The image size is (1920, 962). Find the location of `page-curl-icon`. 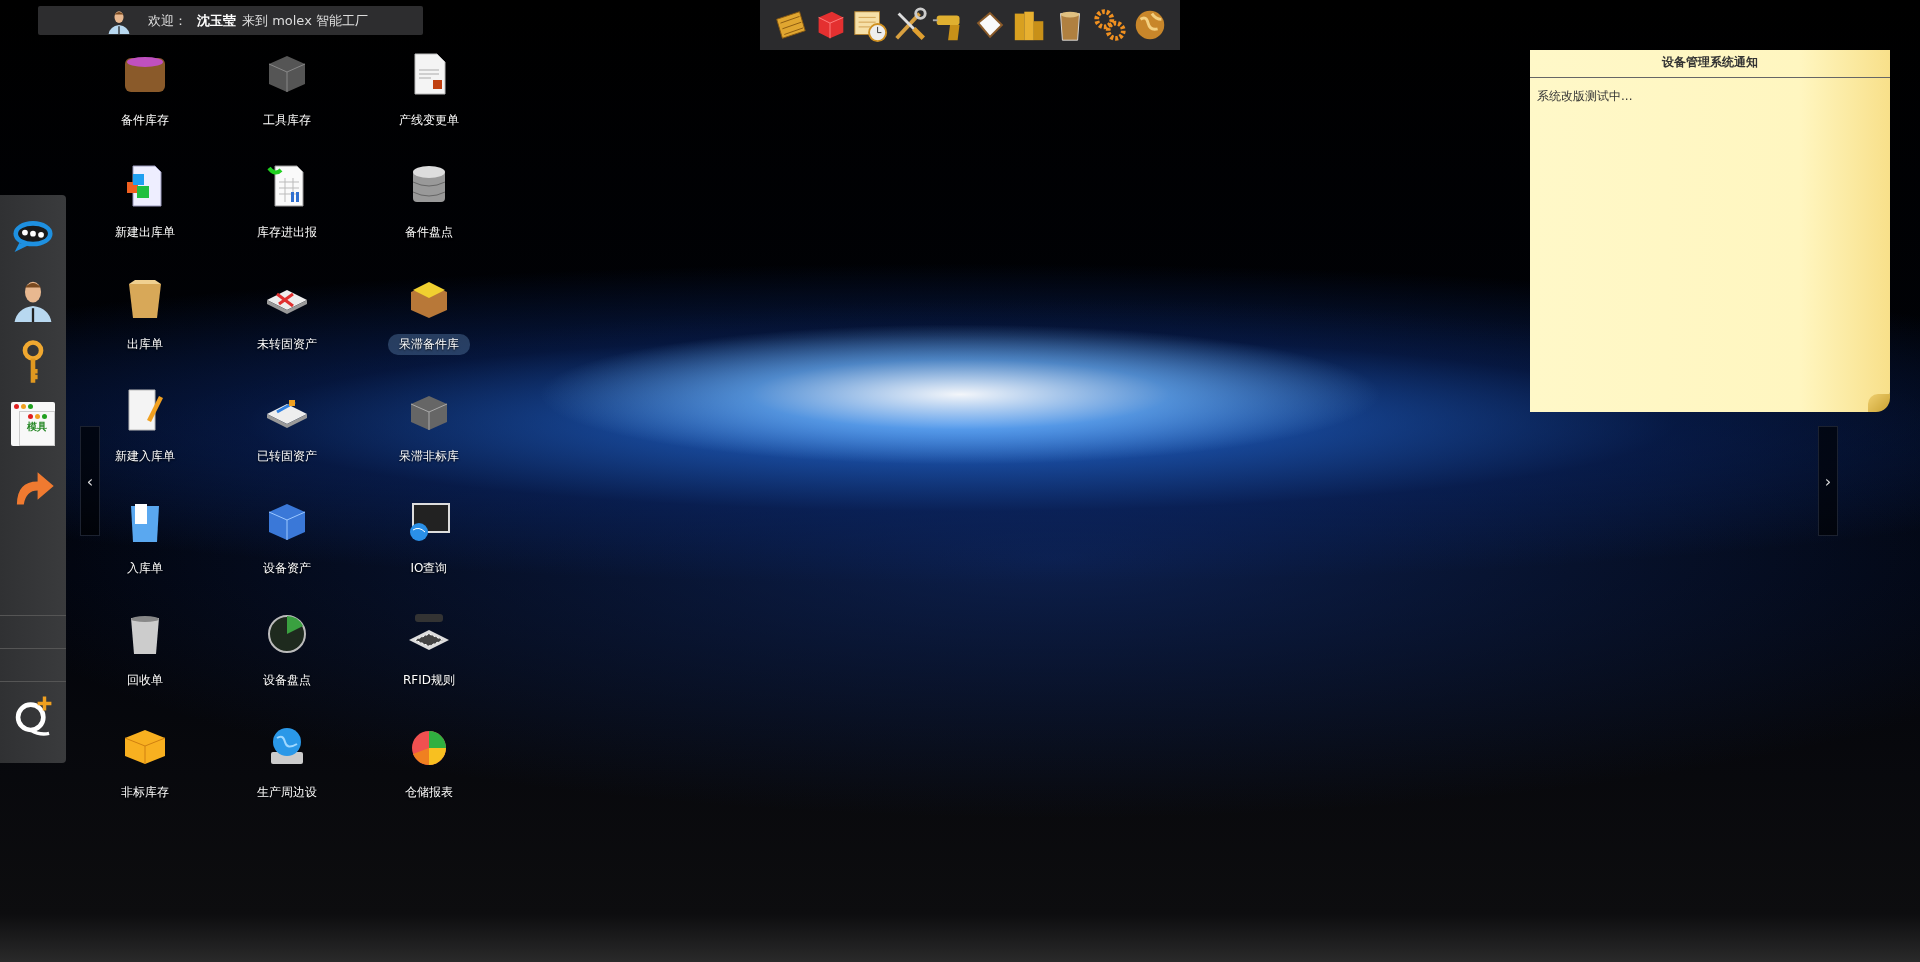

page-curl-icon is located at coordinates (1879, 403).